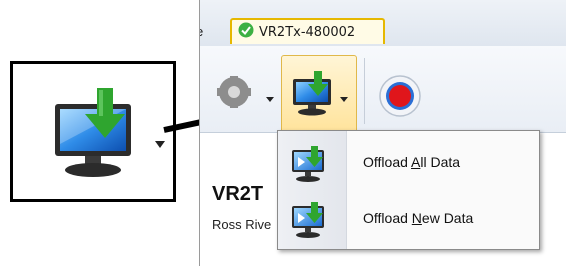 Image resolution: width=566 pixels, height=266 pixels. Describe the element at coordinates (310, 167) in the screenshot. I see `offload-all-icon` at that location.